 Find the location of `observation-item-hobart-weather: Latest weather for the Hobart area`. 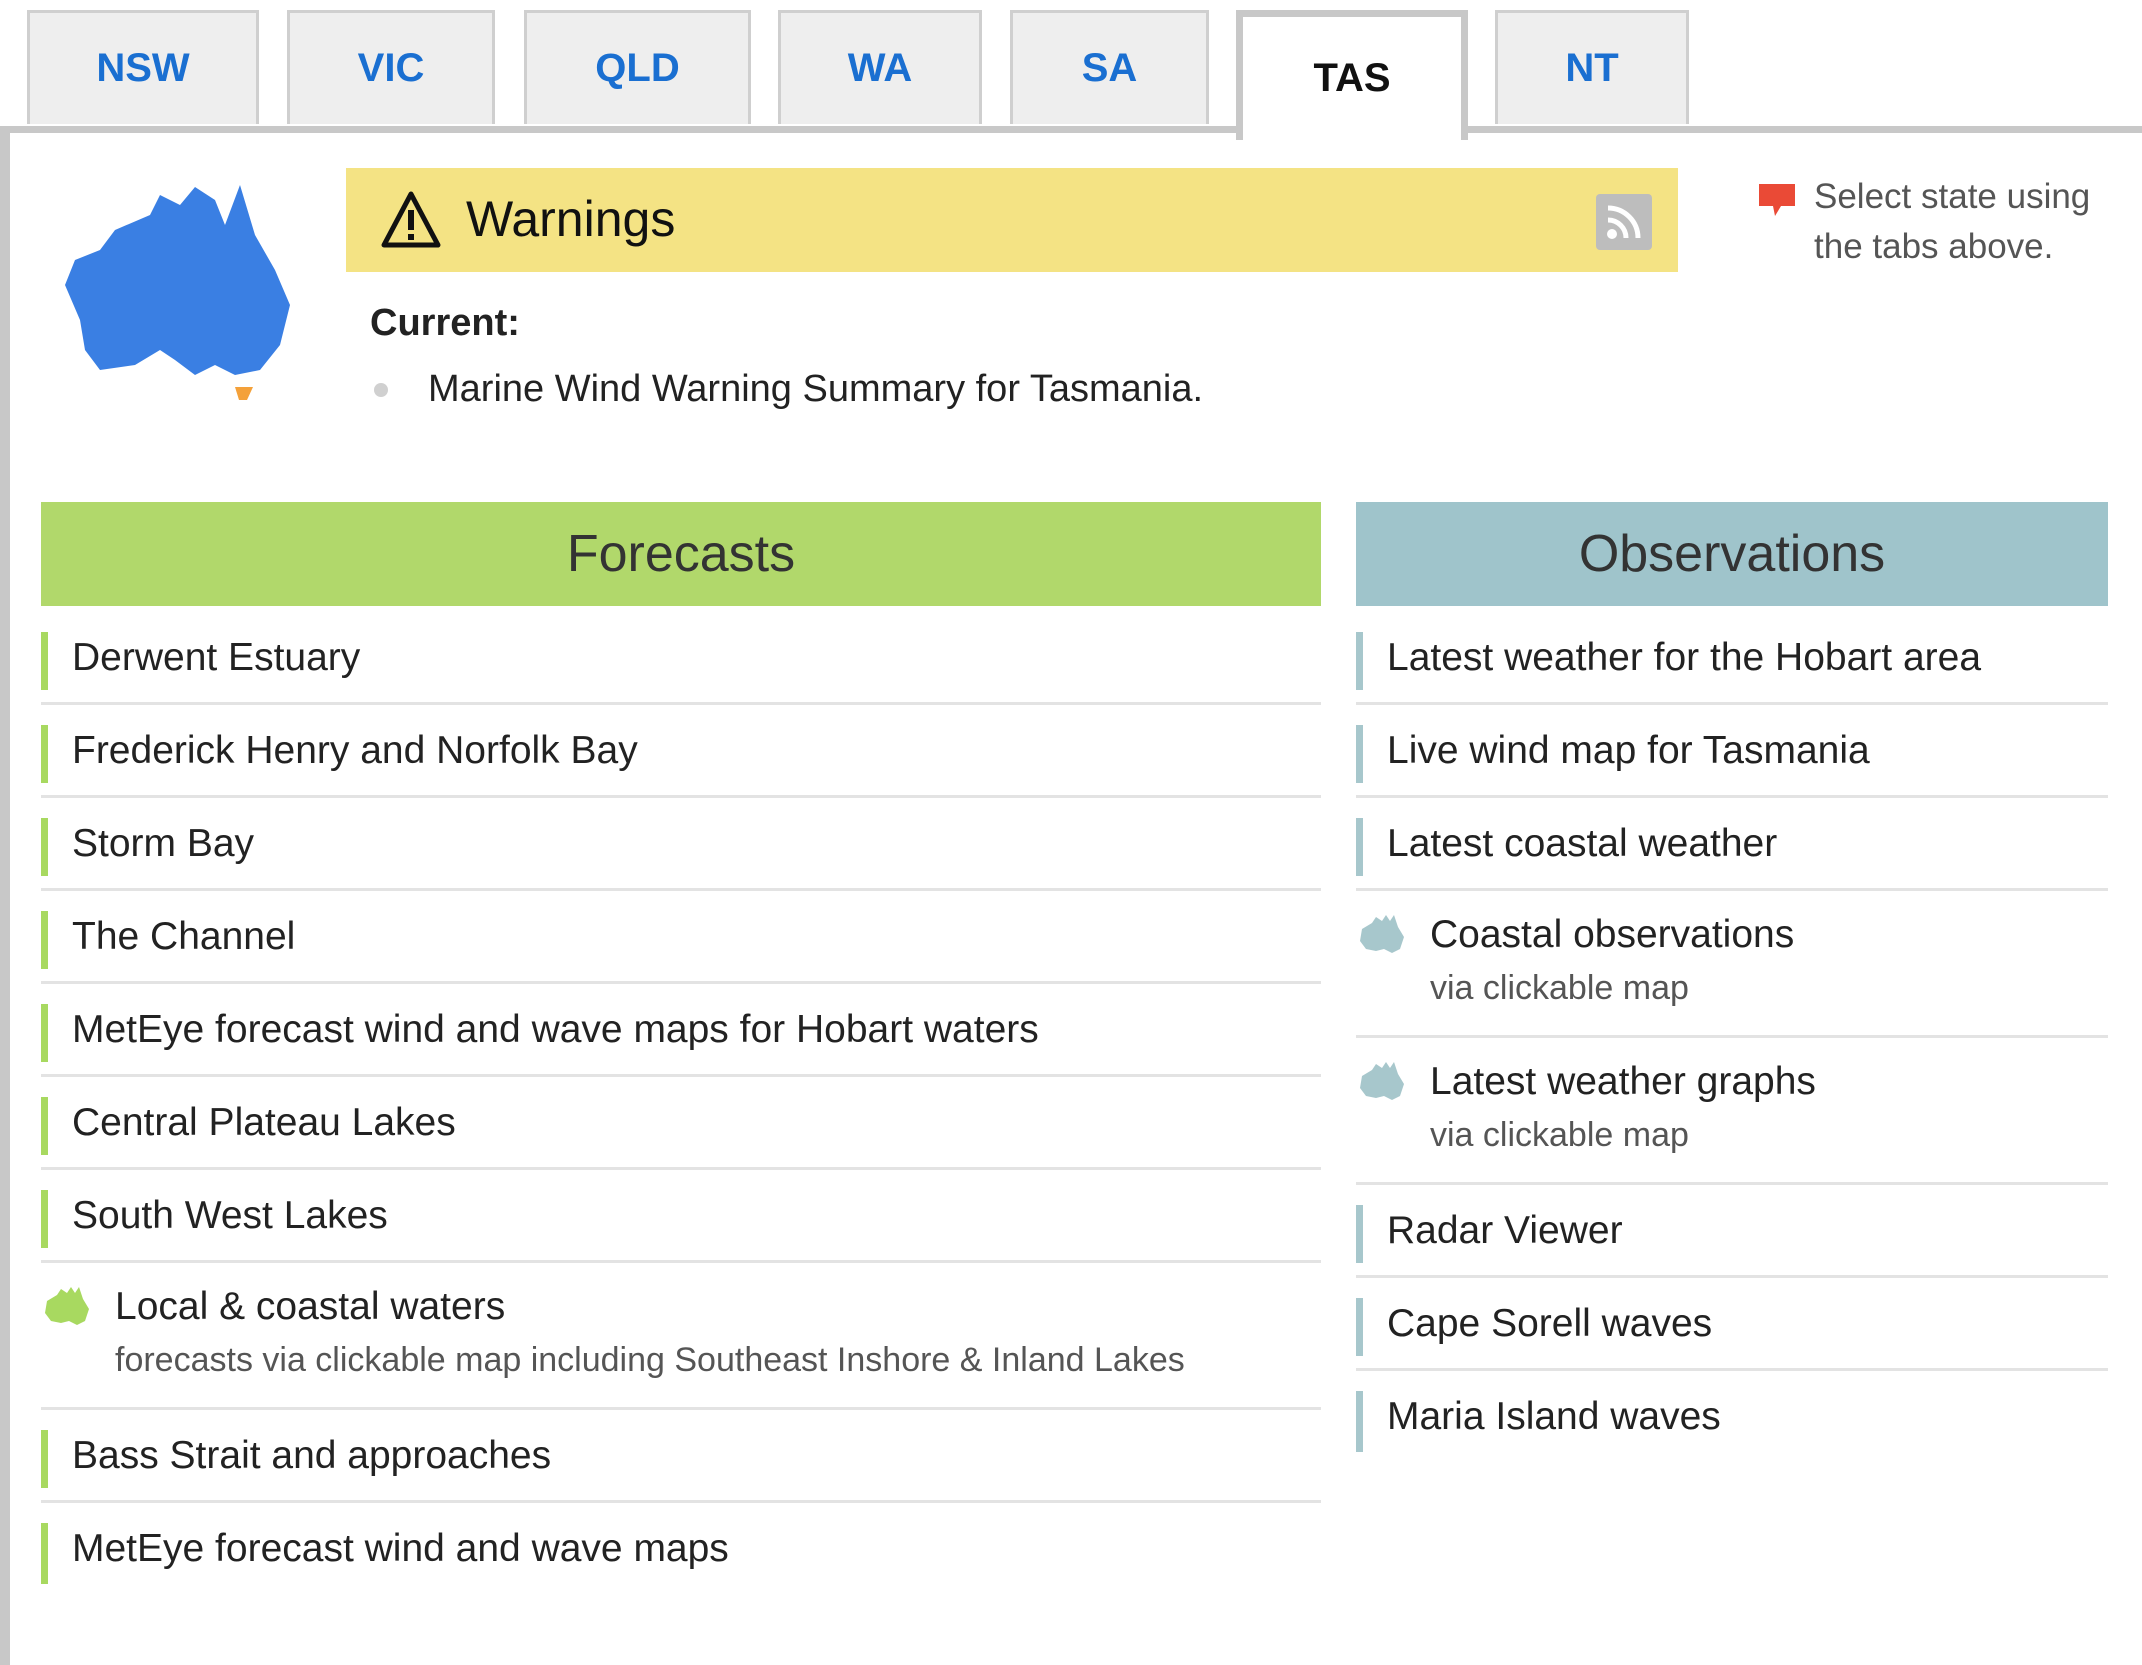

observation-item-hobart-weather: Latest weather for the Hobart area is located at coordinates (1732, 658).